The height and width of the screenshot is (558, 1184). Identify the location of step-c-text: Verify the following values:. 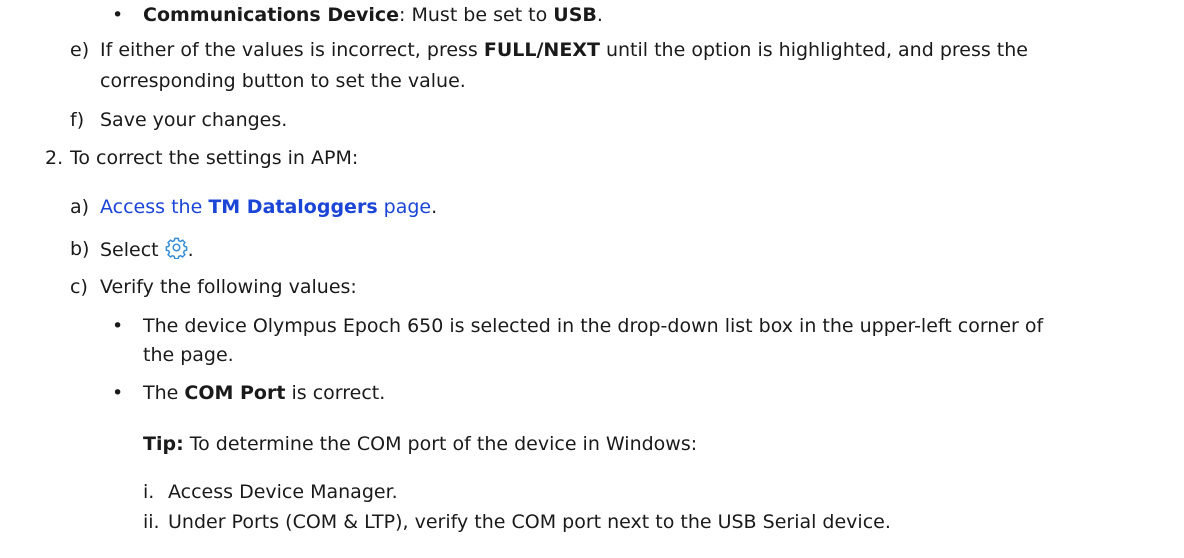
(228, 287).